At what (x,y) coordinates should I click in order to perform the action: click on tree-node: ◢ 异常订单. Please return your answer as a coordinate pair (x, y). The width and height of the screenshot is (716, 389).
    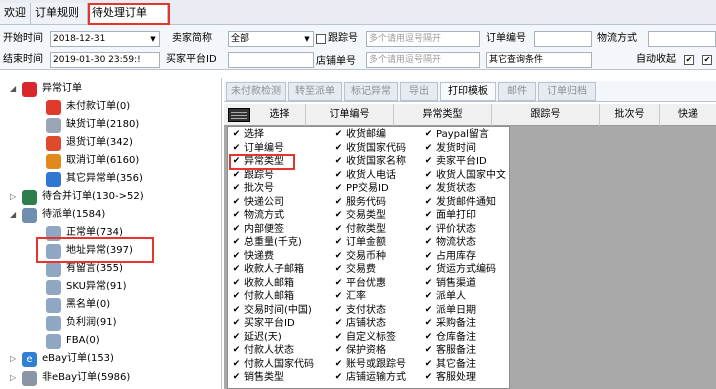
    Looking at the image, I should click on (116, 89).